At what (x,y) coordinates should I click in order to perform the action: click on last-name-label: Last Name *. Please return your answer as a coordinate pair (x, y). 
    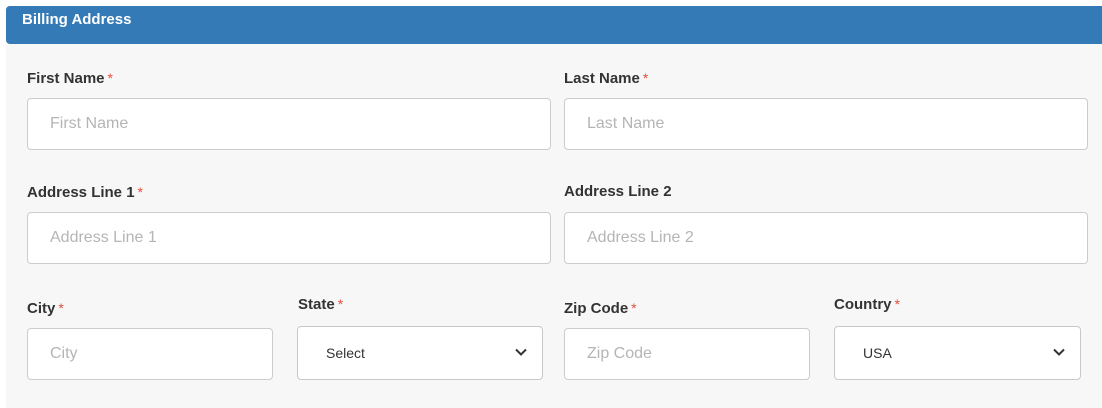
    Looking at the image, I should click on (606, 78).